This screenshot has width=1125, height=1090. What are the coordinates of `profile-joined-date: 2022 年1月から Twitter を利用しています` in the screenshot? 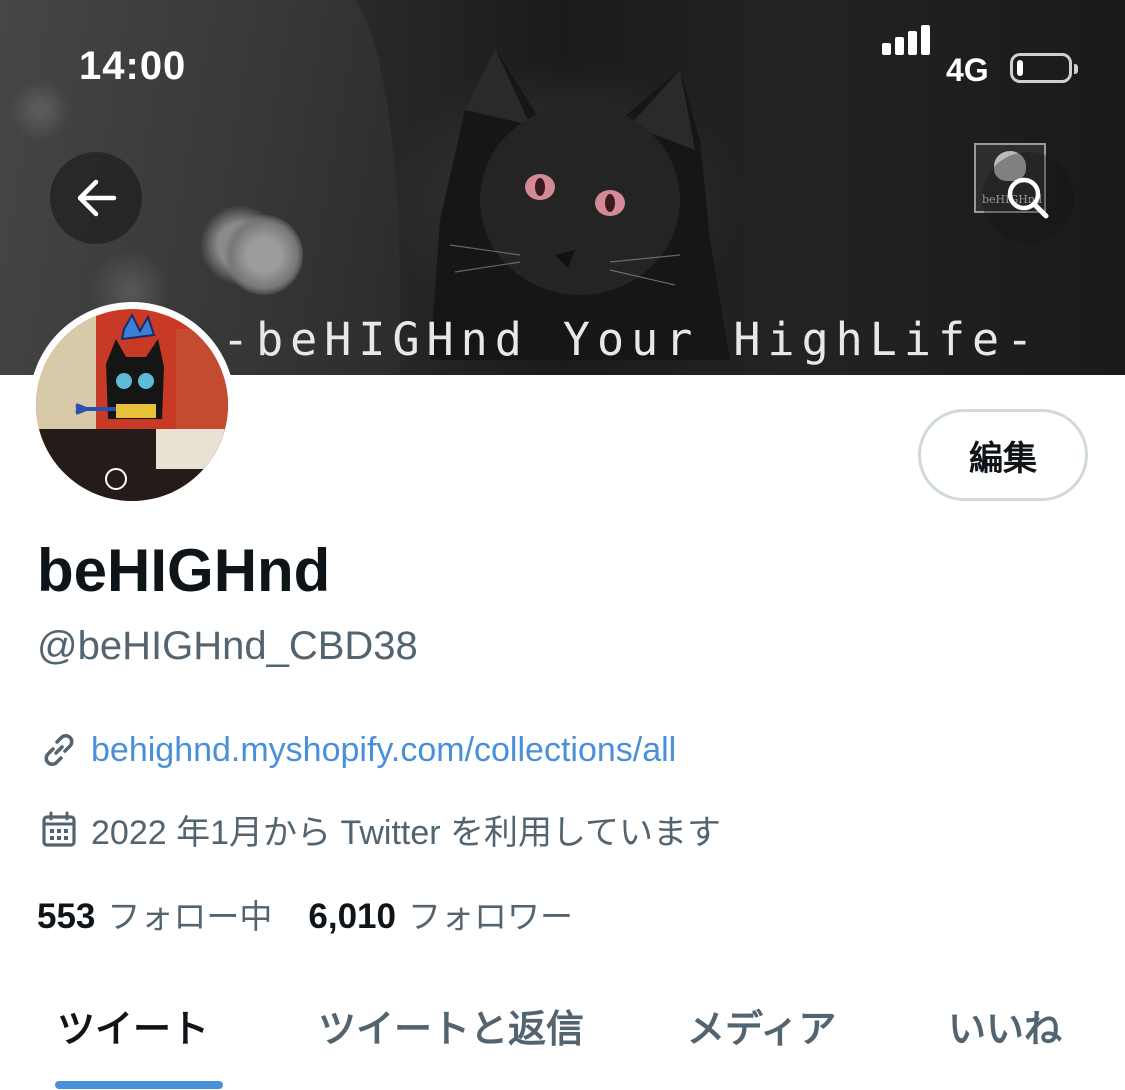 It's located at (406, 833).